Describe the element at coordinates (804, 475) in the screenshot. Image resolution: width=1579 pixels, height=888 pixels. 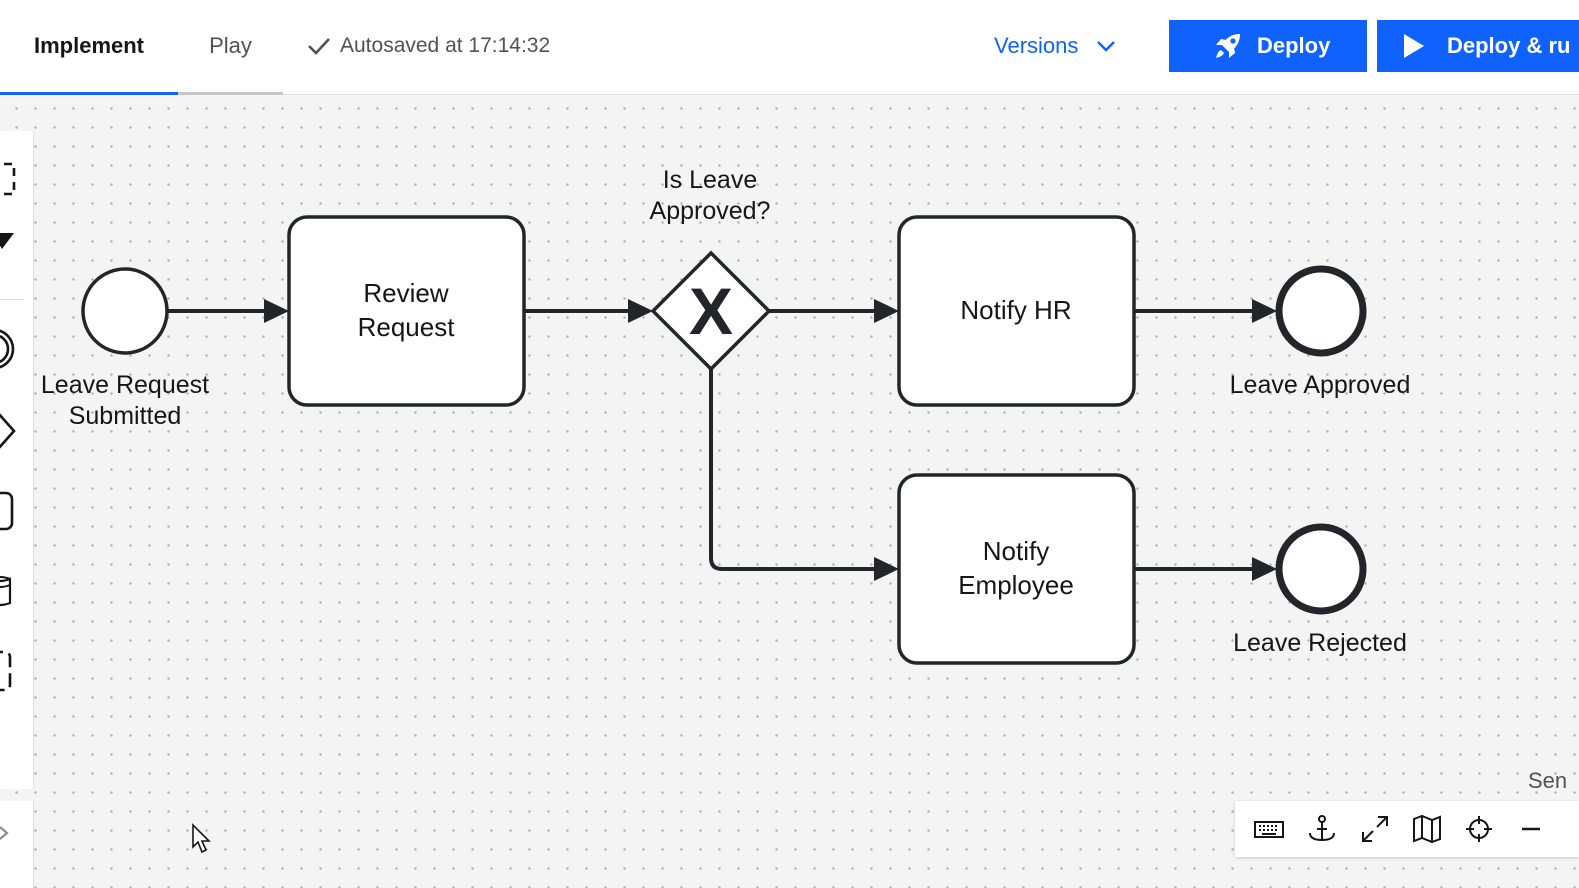
I see `sequence-flow-gateway-notify-employee` at that location.